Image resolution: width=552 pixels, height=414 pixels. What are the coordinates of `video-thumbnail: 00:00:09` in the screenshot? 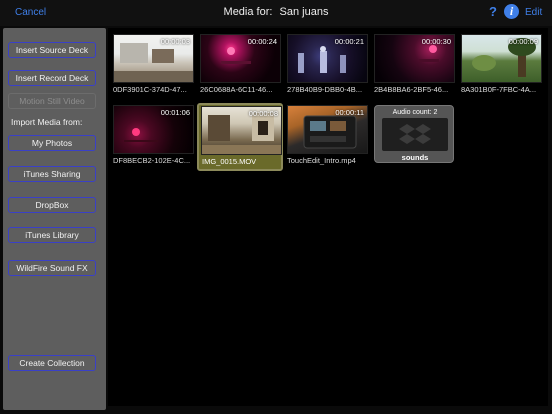 It's located at (501, 58).